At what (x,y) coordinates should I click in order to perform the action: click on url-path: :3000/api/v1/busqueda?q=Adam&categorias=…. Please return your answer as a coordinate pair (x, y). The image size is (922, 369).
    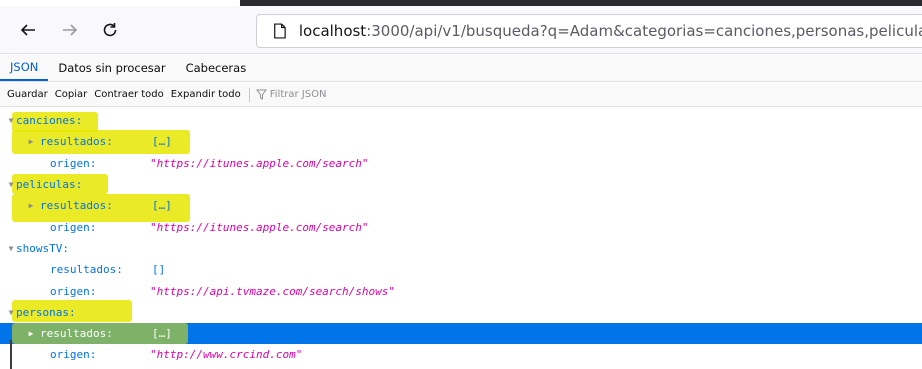
    Looking at the image, I should click on (644, 31).